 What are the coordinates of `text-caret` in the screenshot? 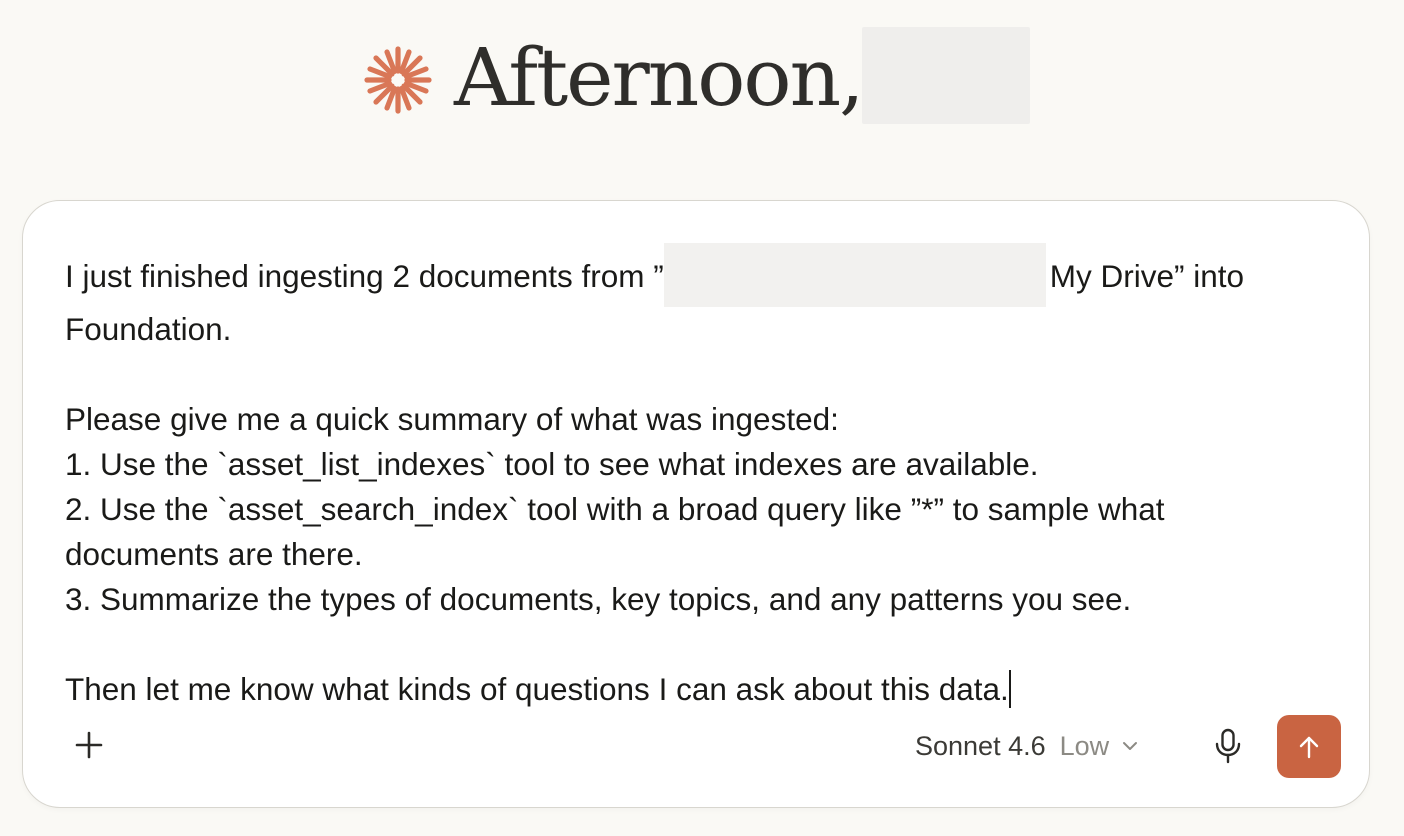 It's located at (1009, 689).